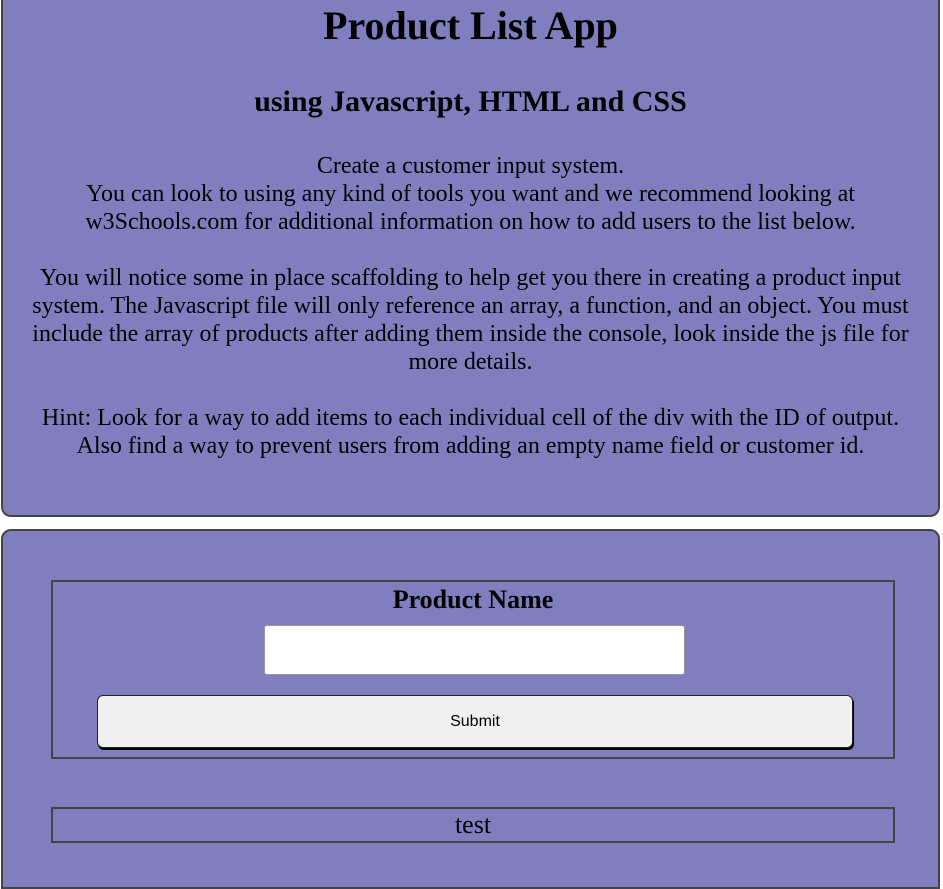  I want to click on product-name-label: Product Name, so click(473, 599).